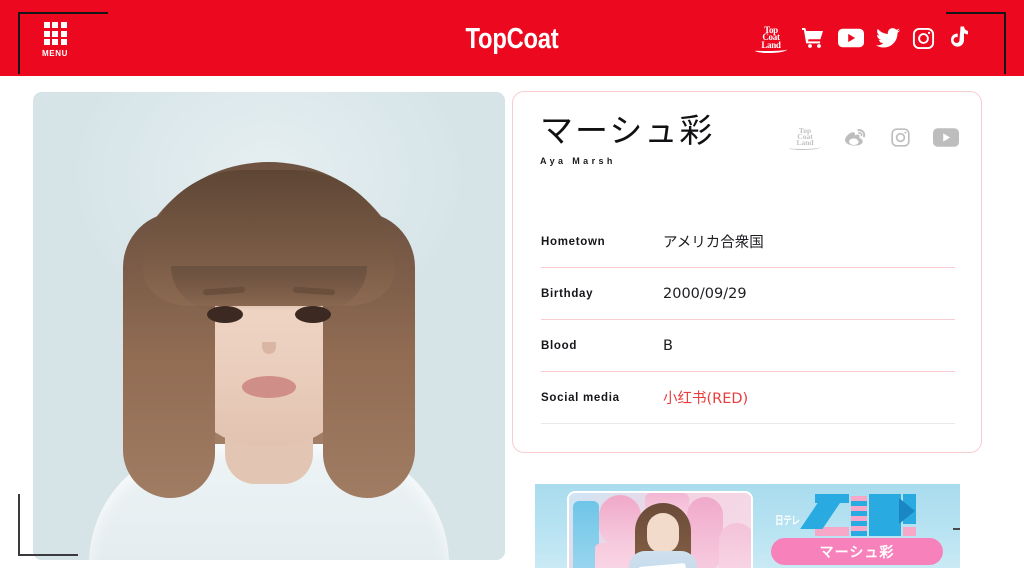 Image resolution: width=1024 pixels, height=568 pixels. I want to click on info-value-hometown: アメリカ合衆国, so click(713, 243).